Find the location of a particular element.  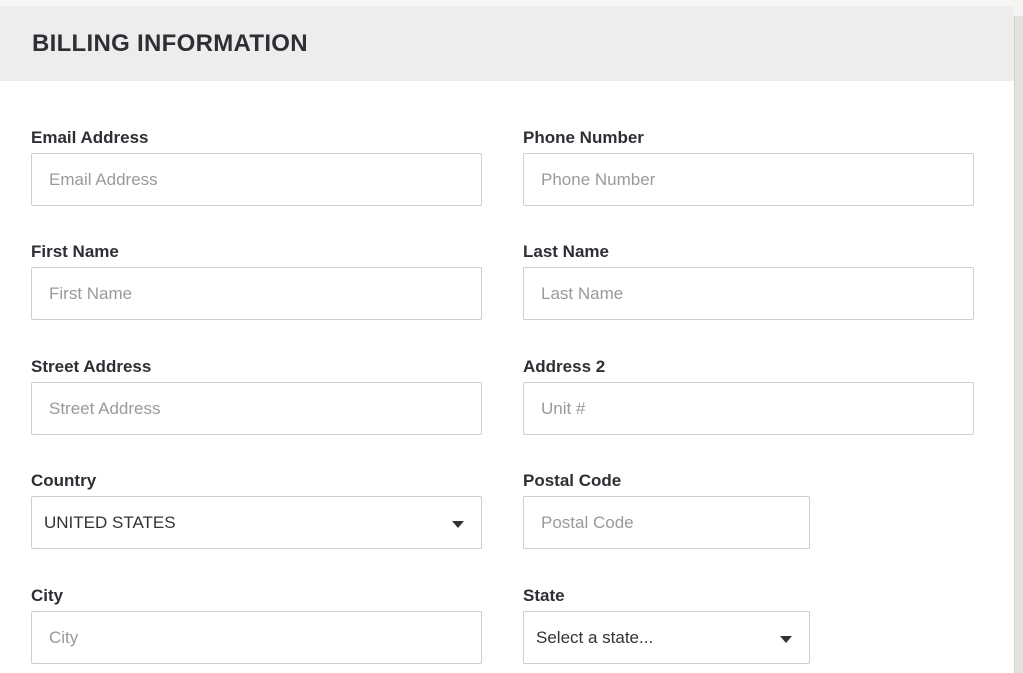

first-name-input is located at coordinates (256, 293).